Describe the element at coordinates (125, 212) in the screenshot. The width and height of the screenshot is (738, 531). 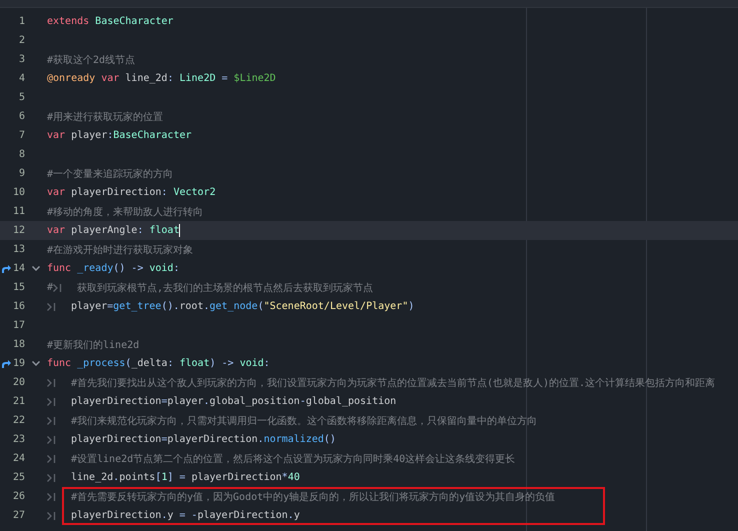
I see `code-text: #移动的角度，来帮助敌人进行转向` at that location.